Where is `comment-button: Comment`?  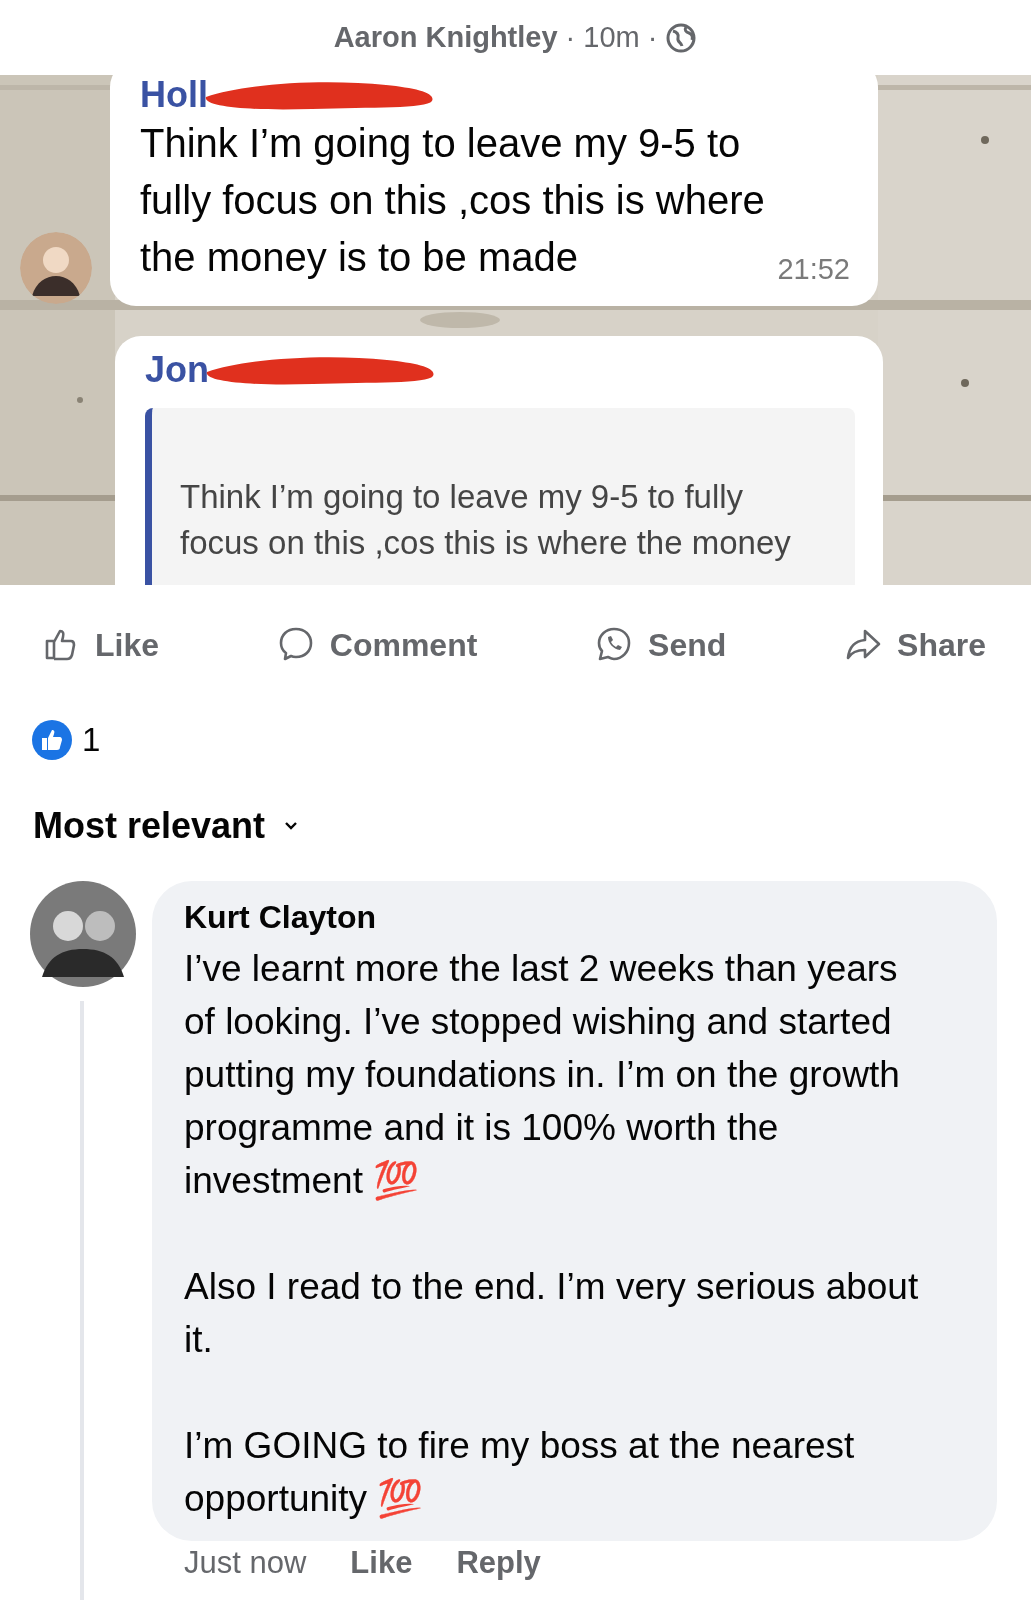 comment-button: Comment is located at coordinates (377, 645).